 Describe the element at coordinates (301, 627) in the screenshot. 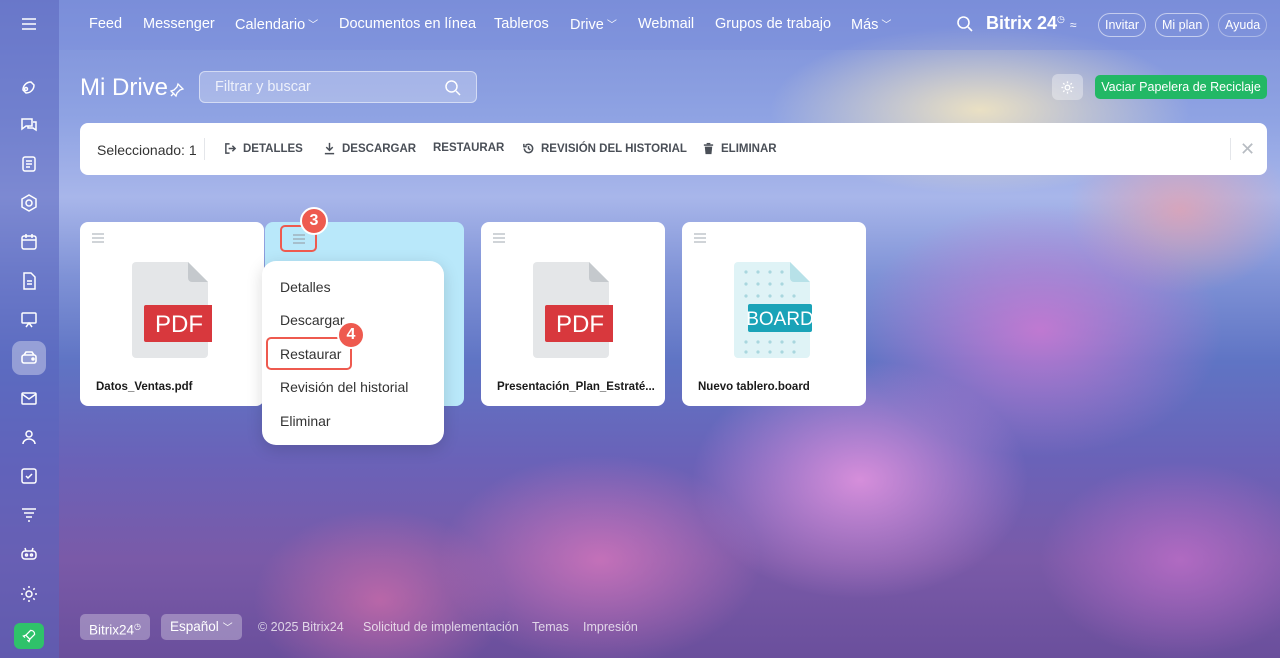

I see `footer-copyright: © 2025 Bitrix24` at that location.